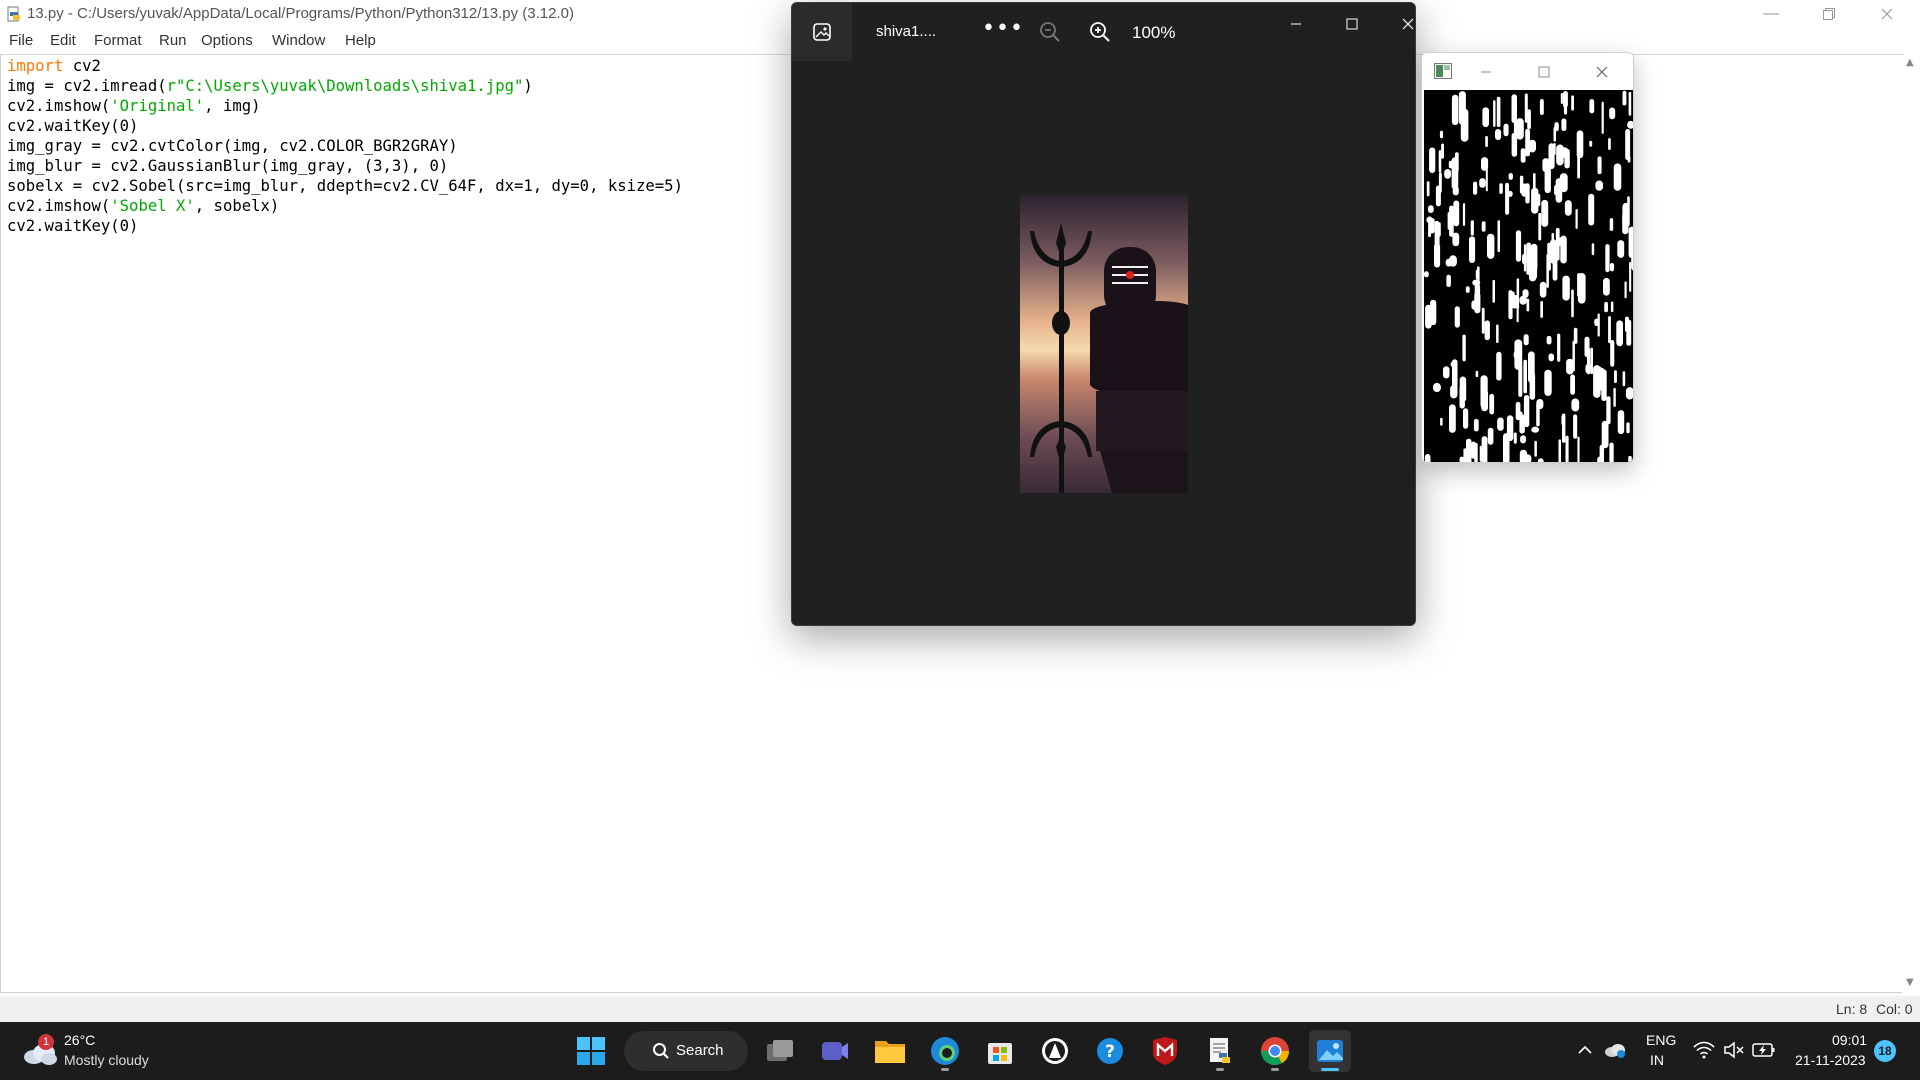 This screenshot has height=1080, width=1920. I want to click on mcafee-button, so click(1165, 1051).